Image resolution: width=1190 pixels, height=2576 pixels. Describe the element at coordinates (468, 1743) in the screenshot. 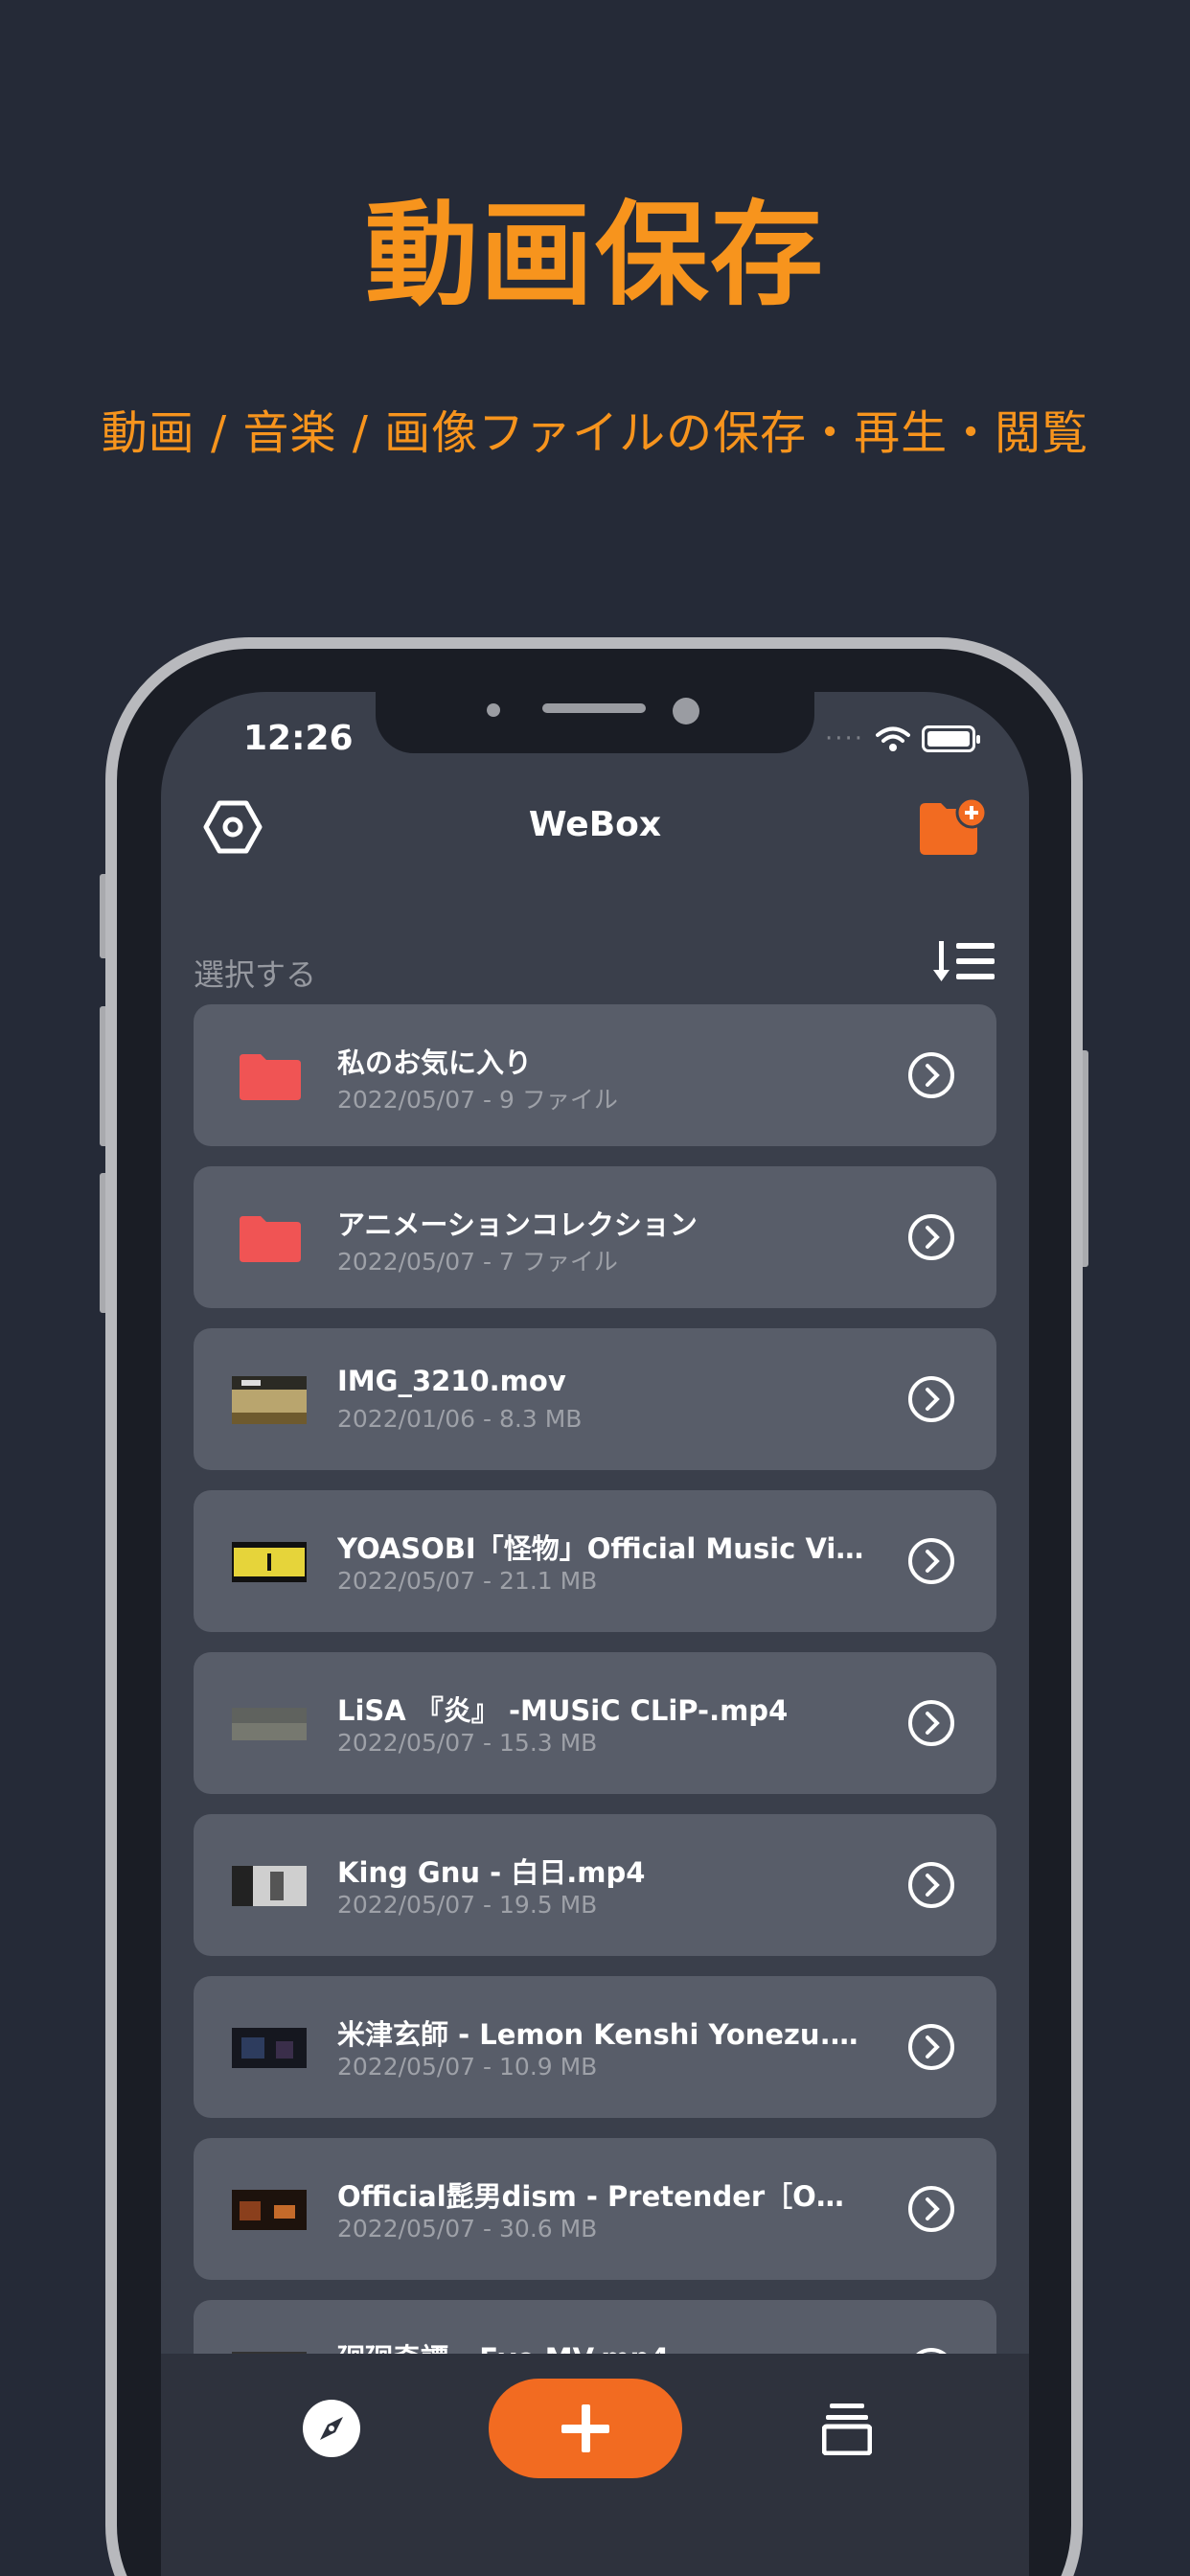

I see `item-meta: 2022/05/07 - 15.3 MB` at that location.